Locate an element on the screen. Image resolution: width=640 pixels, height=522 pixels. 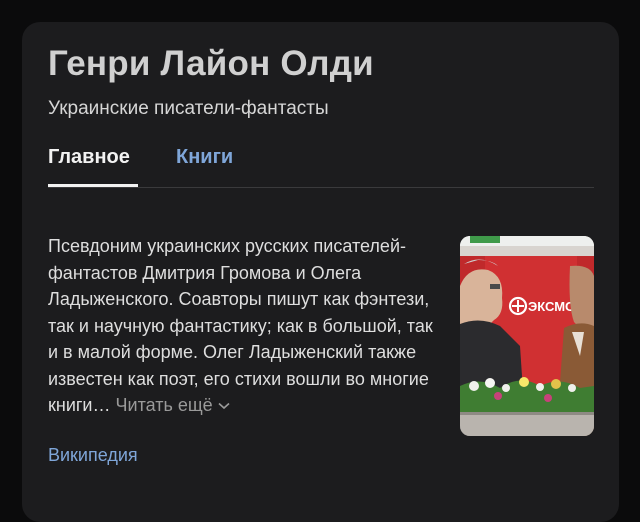
read-more-button: Читать ещё is located at coordinates (173, 405).